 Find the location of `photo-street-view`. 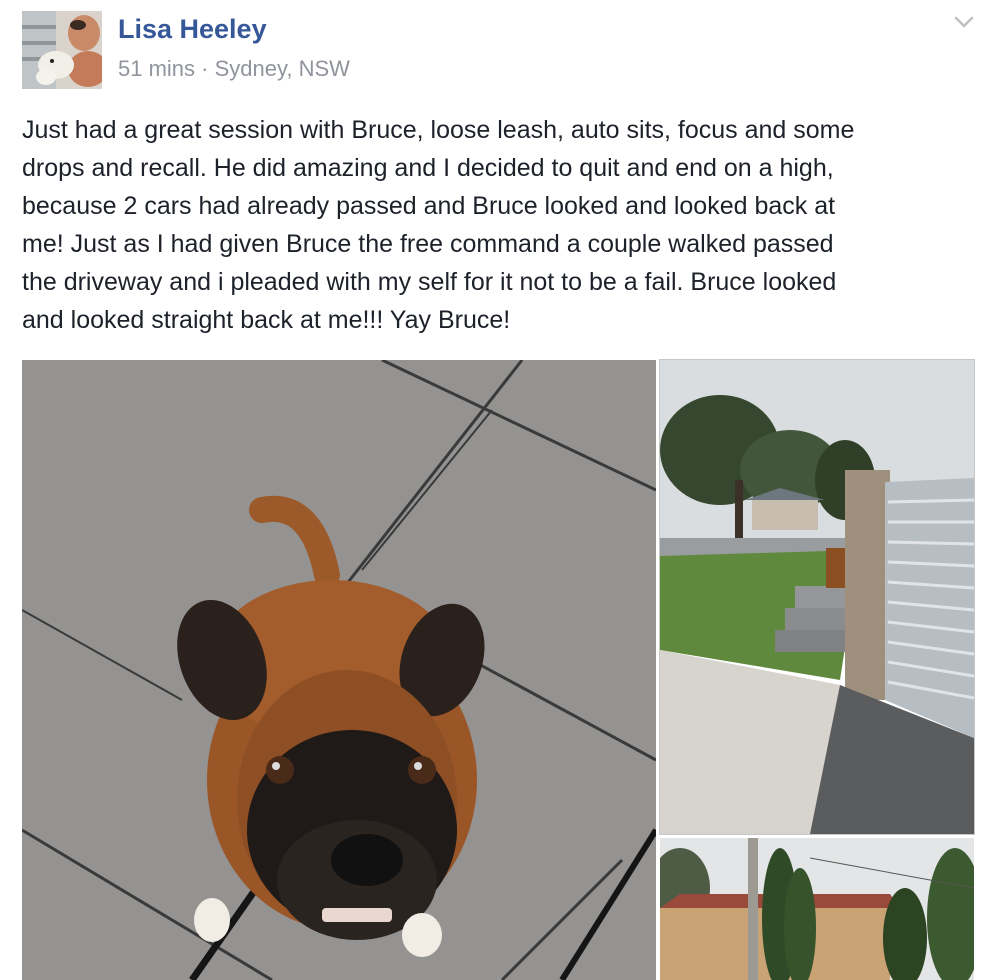

photo-street-view is located at coordinates (817, 909).